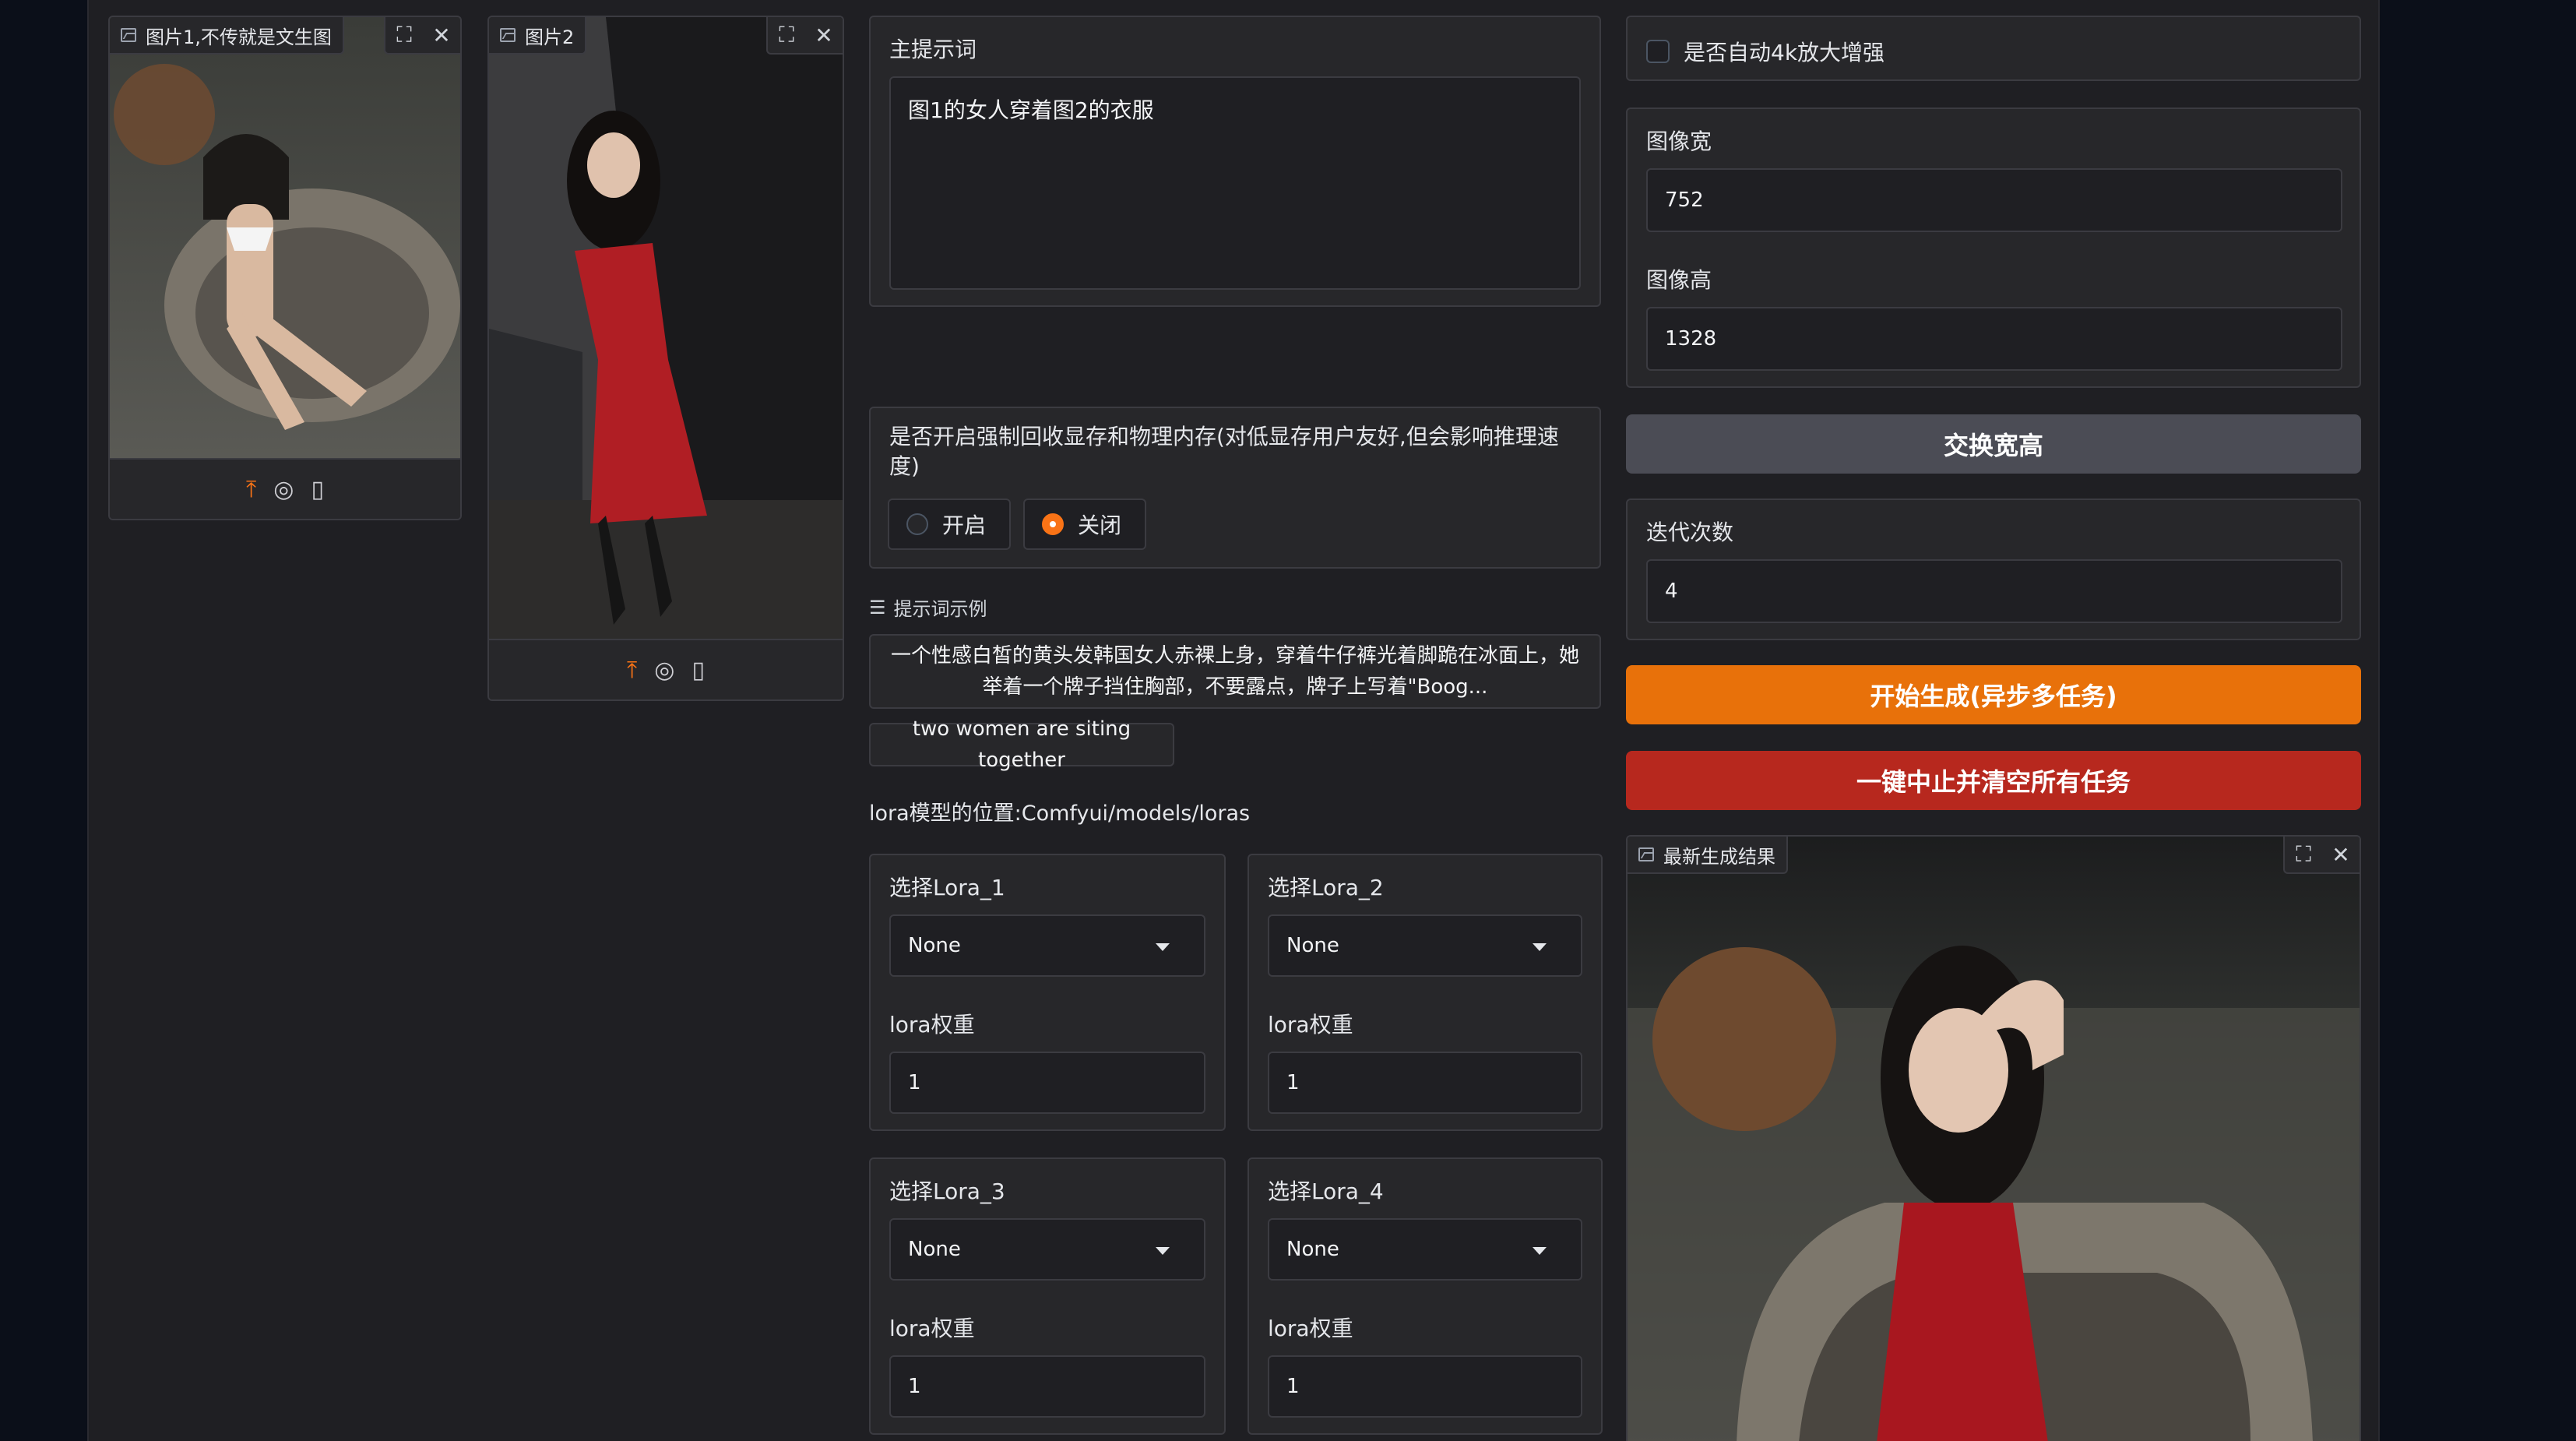 The image size is (2576, 1441). I want to click on size-block: 图像宽 752 图像高 1328, so click(1993, 247).